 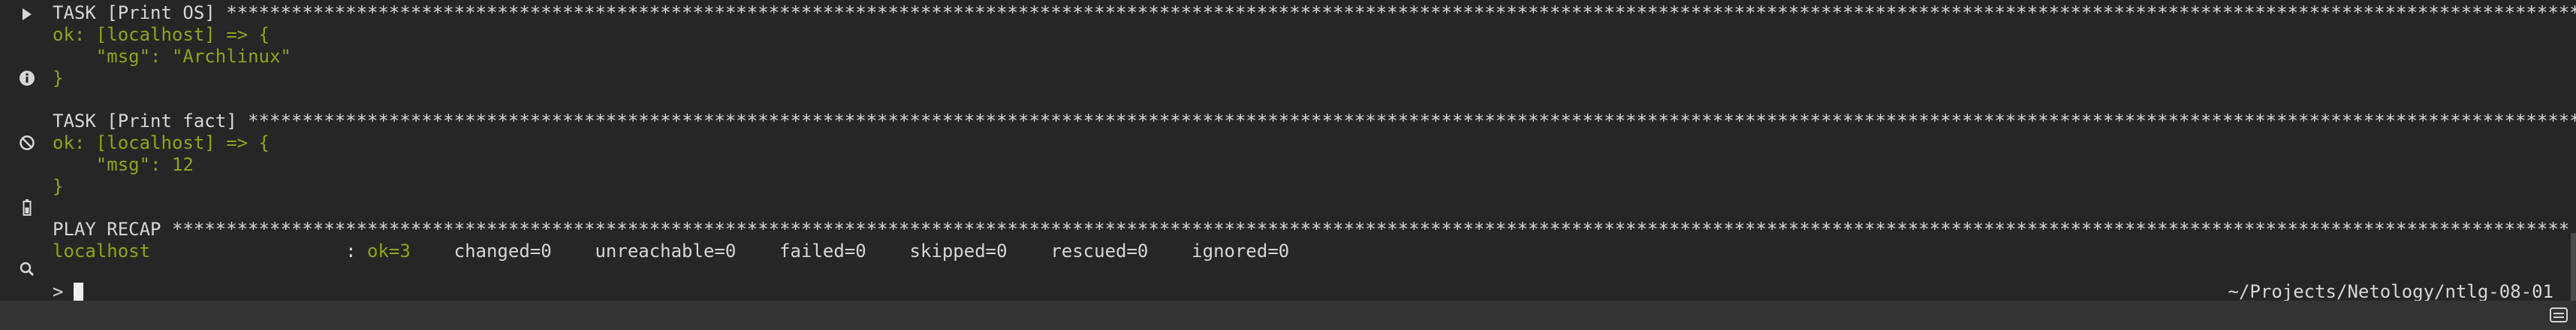 What do you see at coordinates (389, 251) in the screenshot?
I see `recap-ok: ok=3` at bounding box center [389, 251].